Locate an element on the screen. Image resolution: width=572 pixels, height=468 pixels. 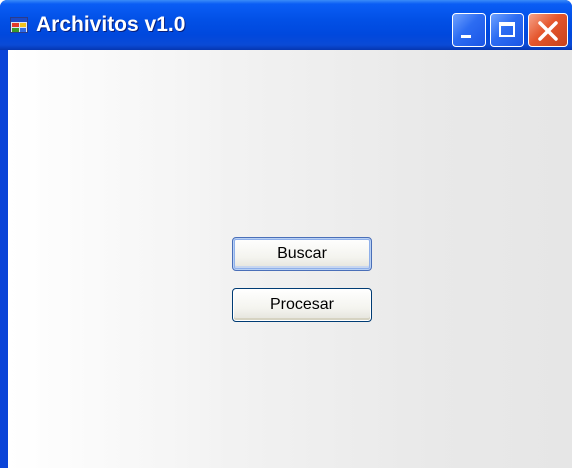
app-window-icon is located at coordinates (19, 25).